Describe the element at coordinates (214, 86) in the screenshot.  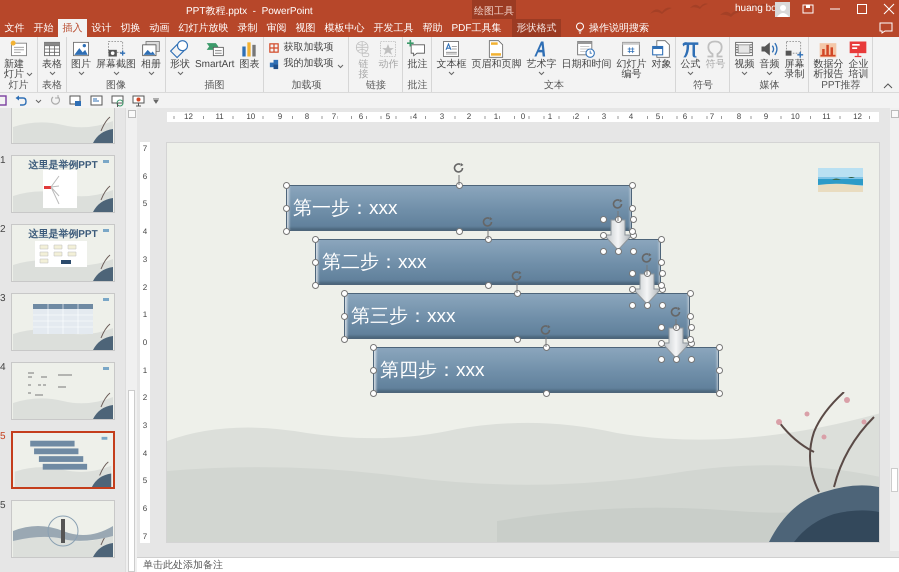
I see `group-label: 插图` at that location.